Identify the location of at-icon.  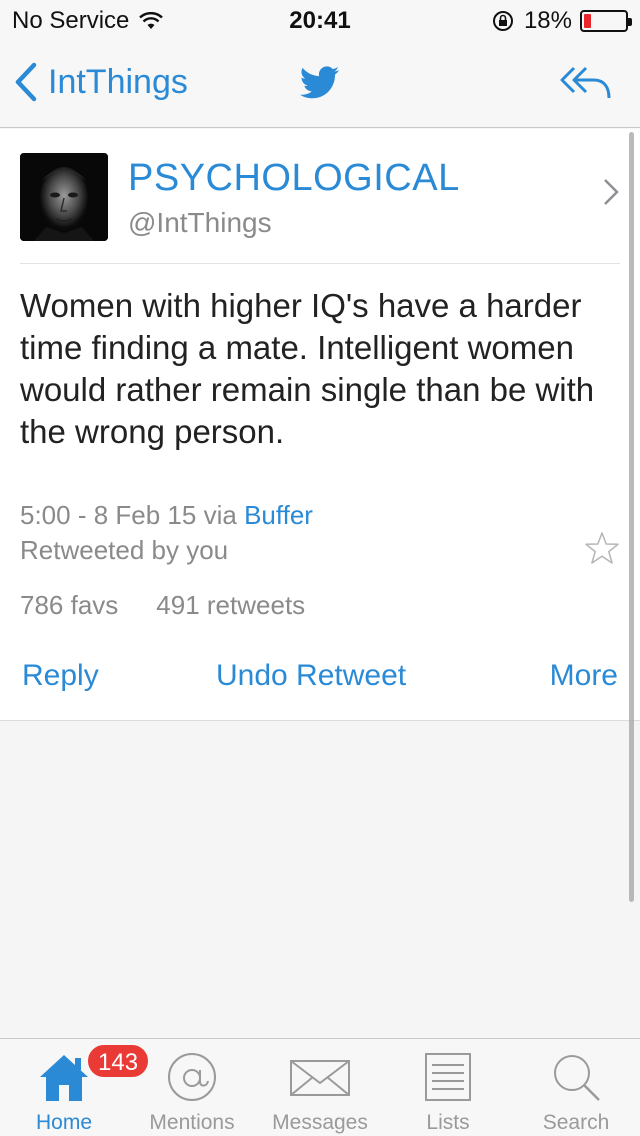
(192, 1077).